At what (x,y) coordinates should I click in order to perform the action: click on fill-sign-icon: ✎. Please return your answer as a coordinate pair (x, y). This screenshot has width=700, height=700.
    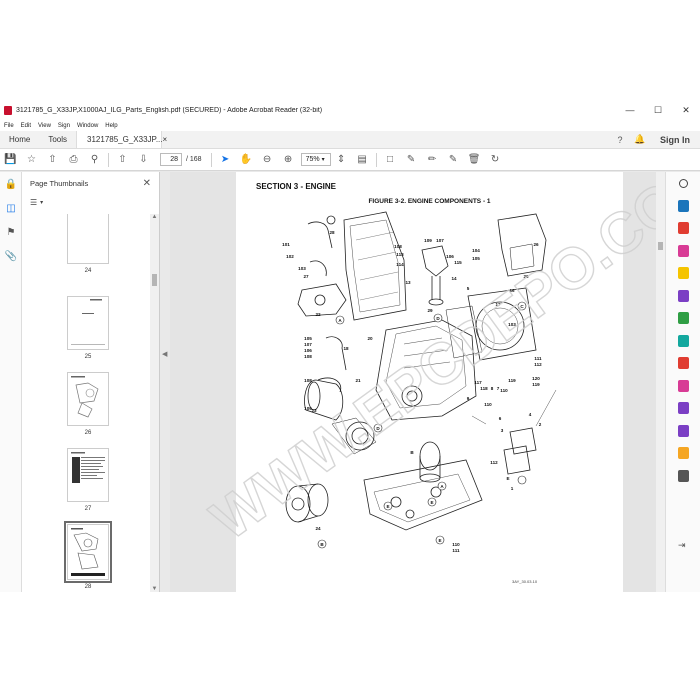
    Looking at the image, I should click on (453, 160).